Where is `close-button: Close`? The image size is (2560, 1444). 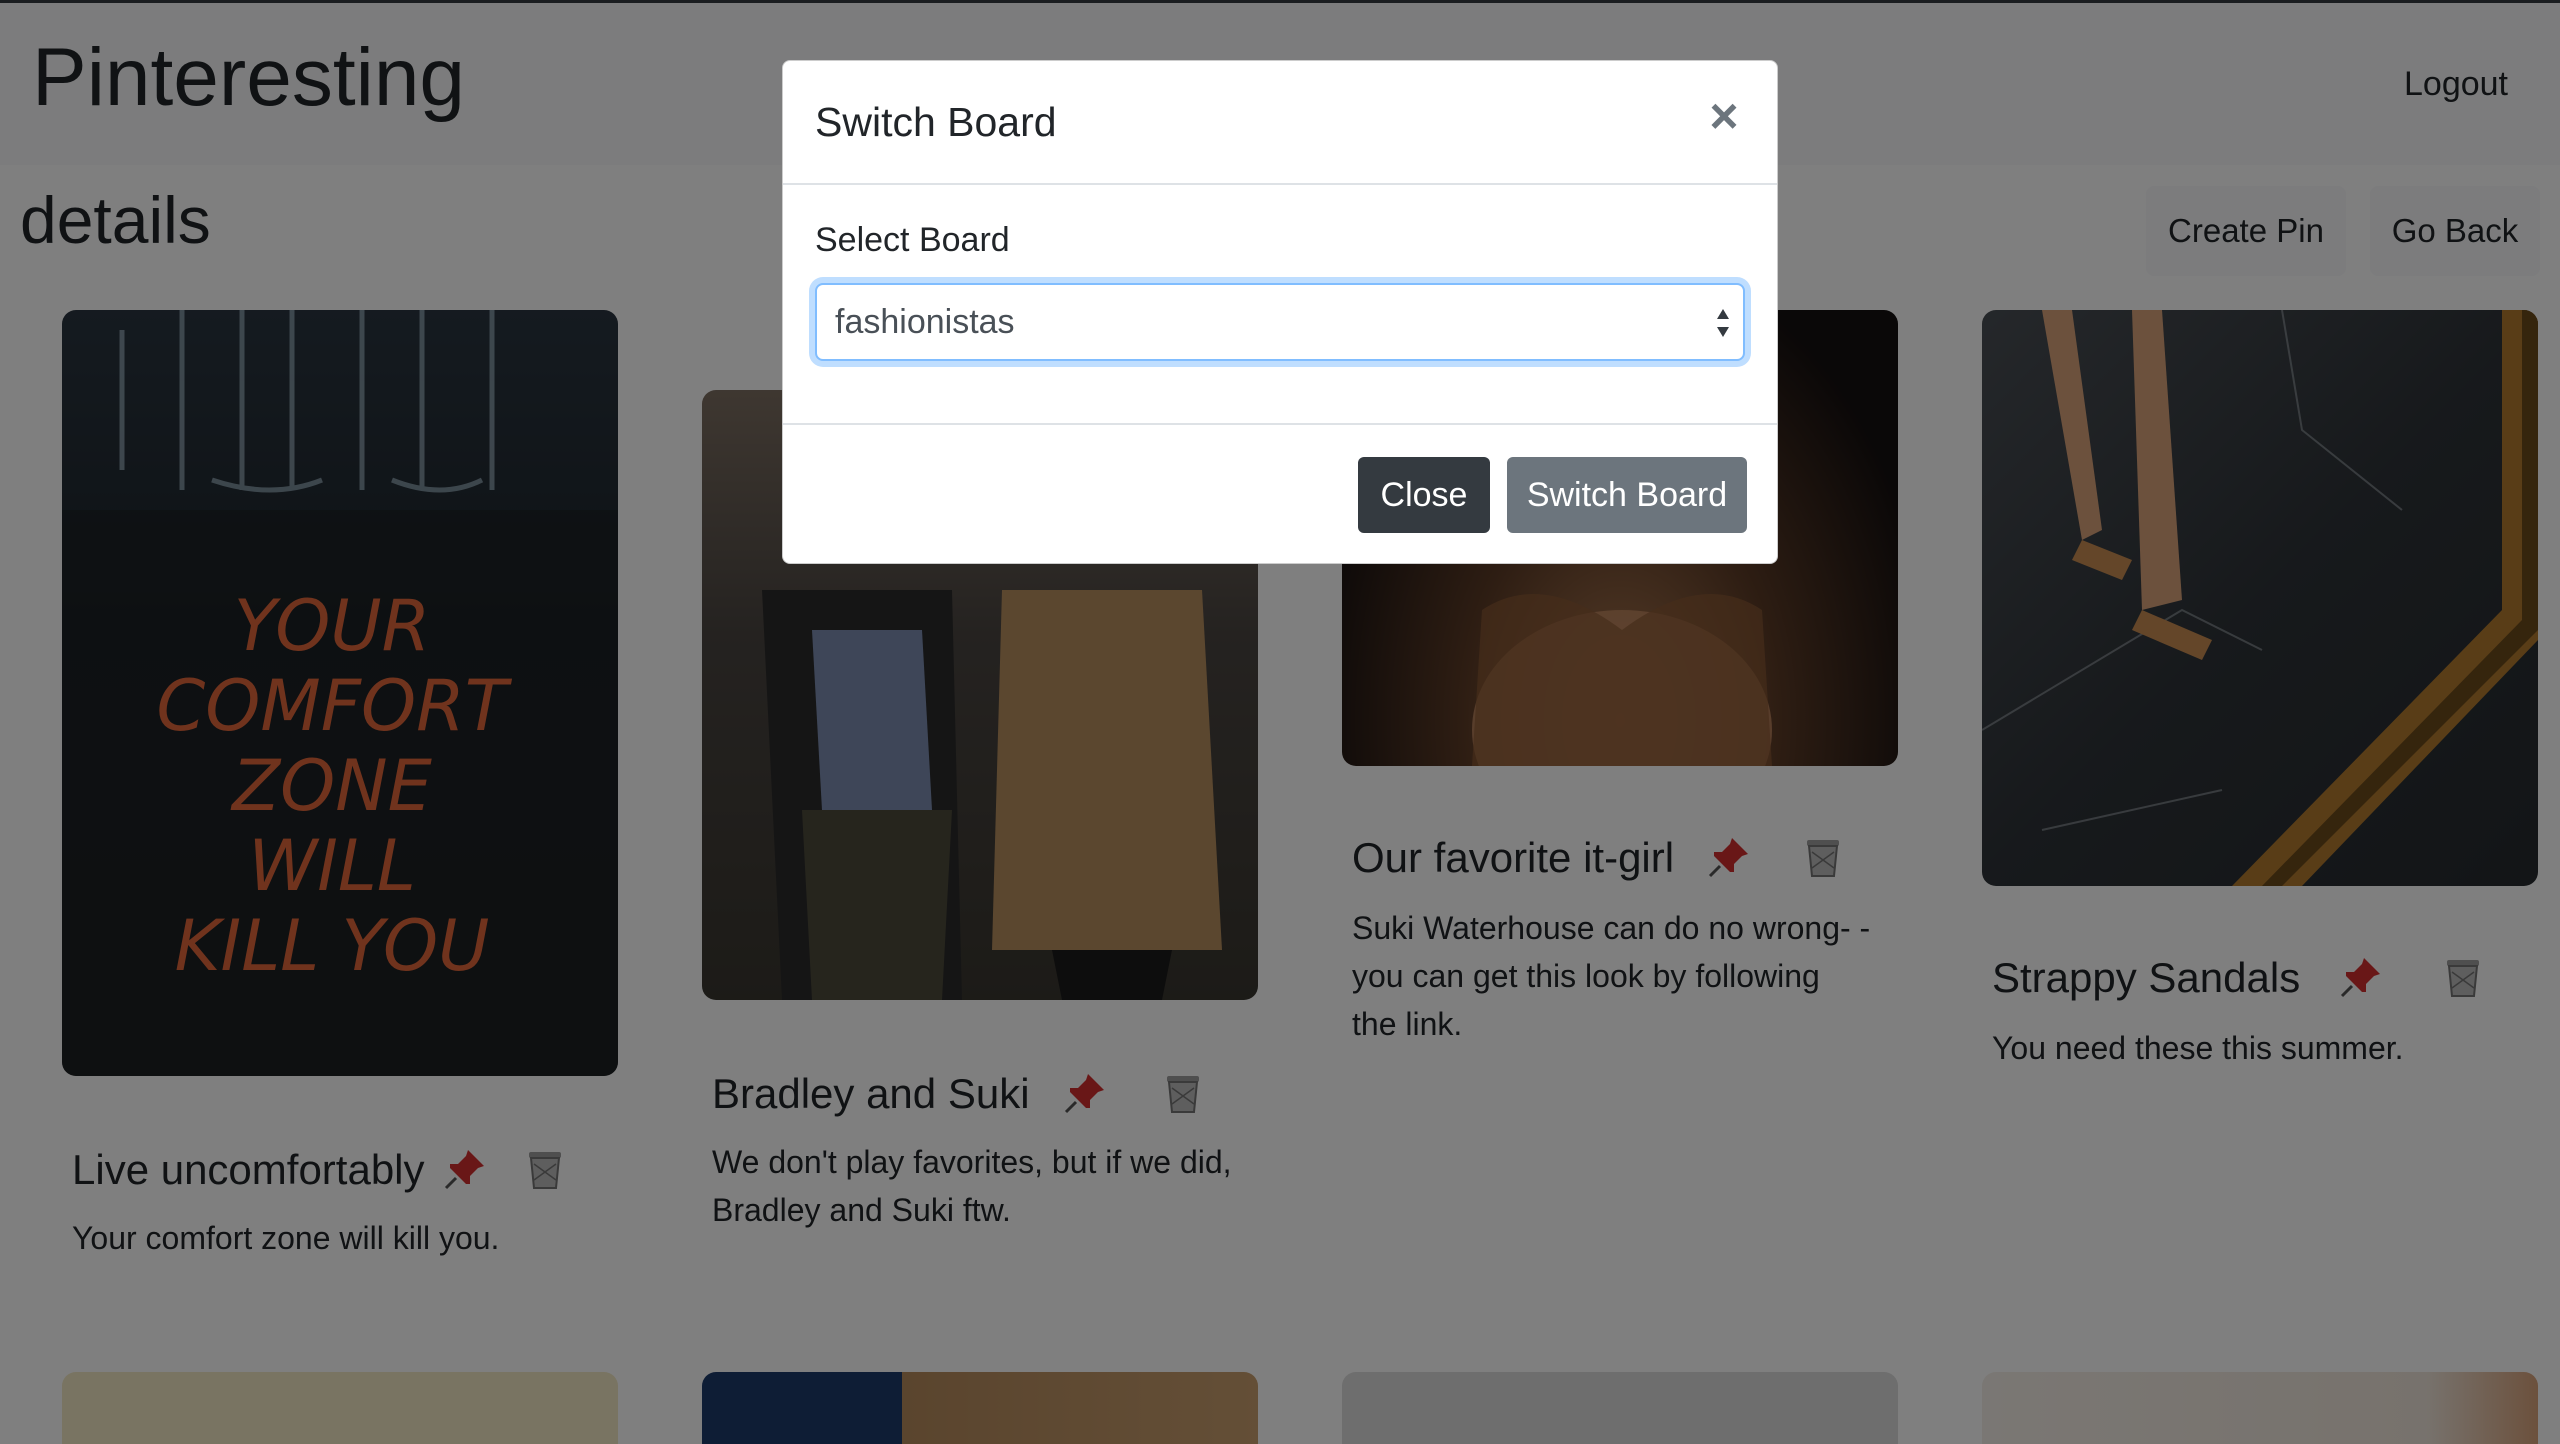 close-button: Close is located at coordinates (1424, 495).